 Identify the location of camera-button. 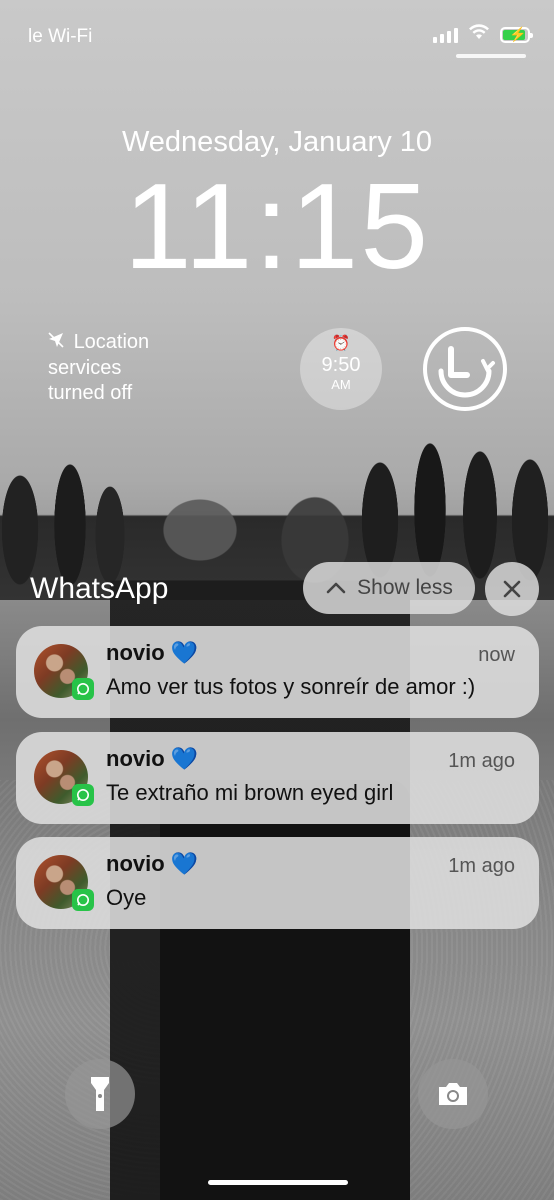
(453, 1094).